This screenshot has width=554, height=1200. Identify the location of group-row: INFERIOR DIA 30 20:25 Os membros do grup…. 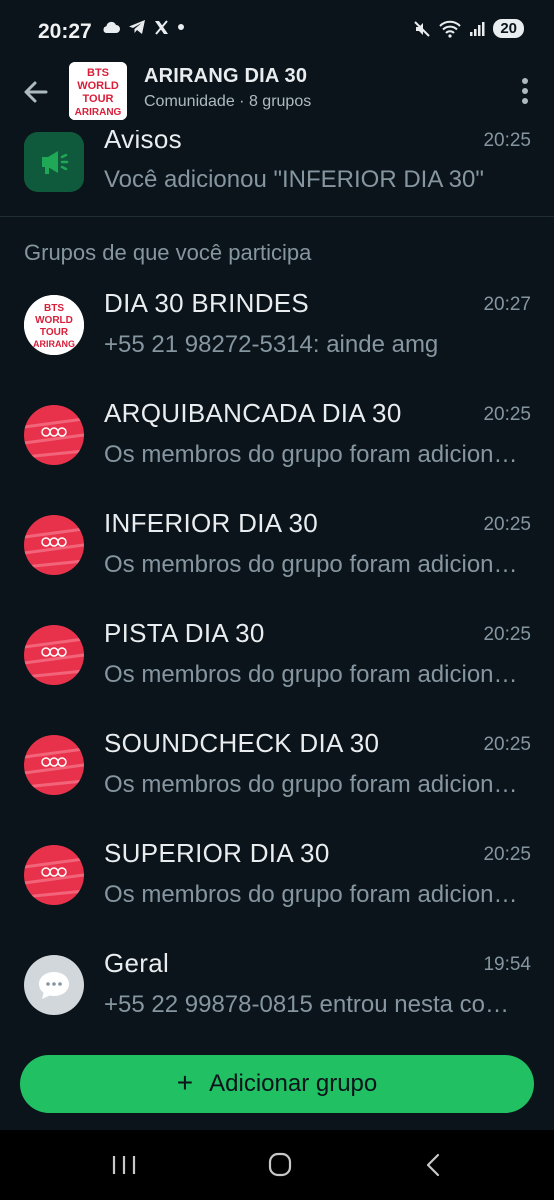
(277, 555).